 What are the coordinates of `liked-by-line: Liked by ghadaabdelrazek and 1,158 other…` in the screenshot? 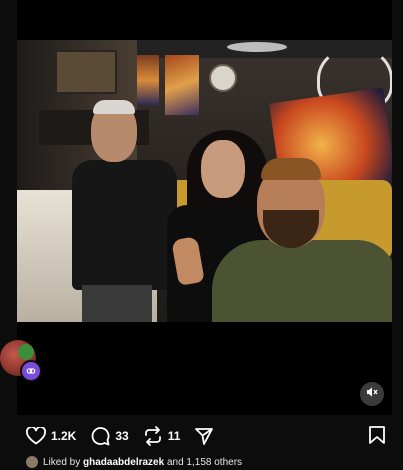 It's located at (134, 462).